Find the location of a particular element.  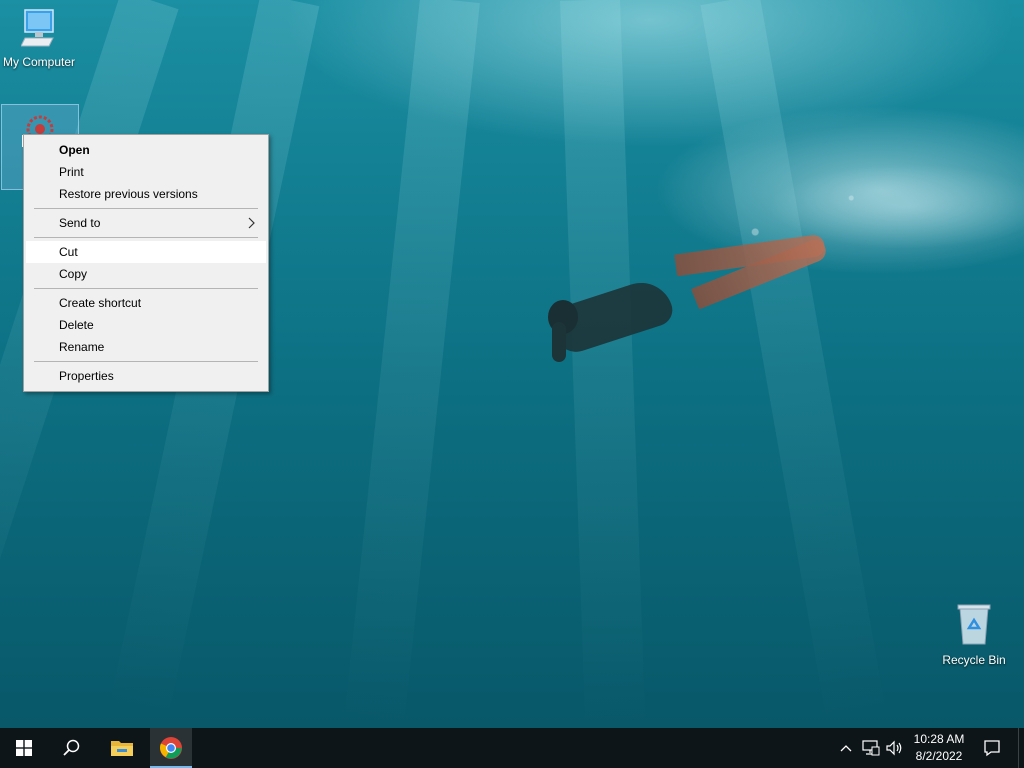

desktop-icon-label: My Computer is located at coordinates (39, 62).